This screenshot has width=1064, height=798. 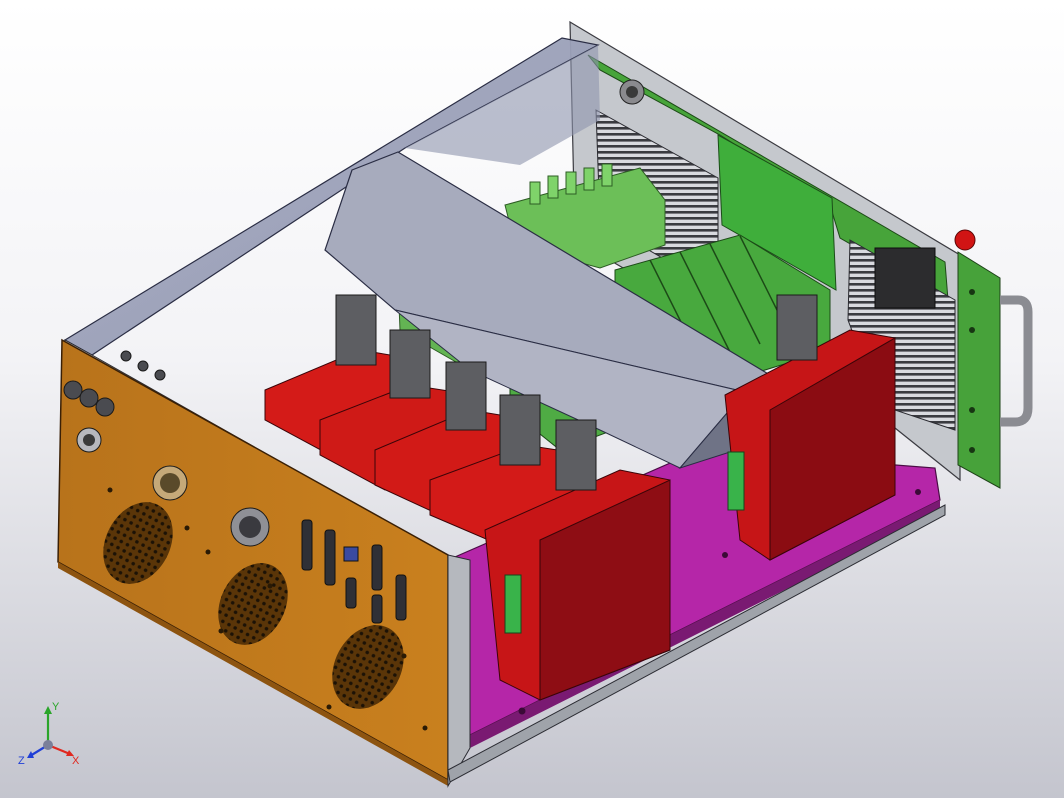 I want to click on power-connector, so click(x=905, y=278).